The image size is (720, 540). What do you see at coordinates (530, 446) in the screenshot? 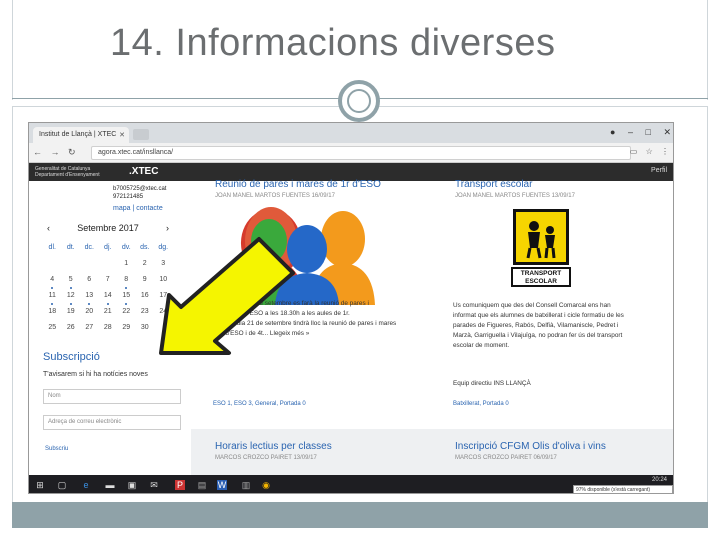
I see `post-bottom-right-title: Inscripció CFGM Olis d'oliva i vins` at bounding box center [530, 446].